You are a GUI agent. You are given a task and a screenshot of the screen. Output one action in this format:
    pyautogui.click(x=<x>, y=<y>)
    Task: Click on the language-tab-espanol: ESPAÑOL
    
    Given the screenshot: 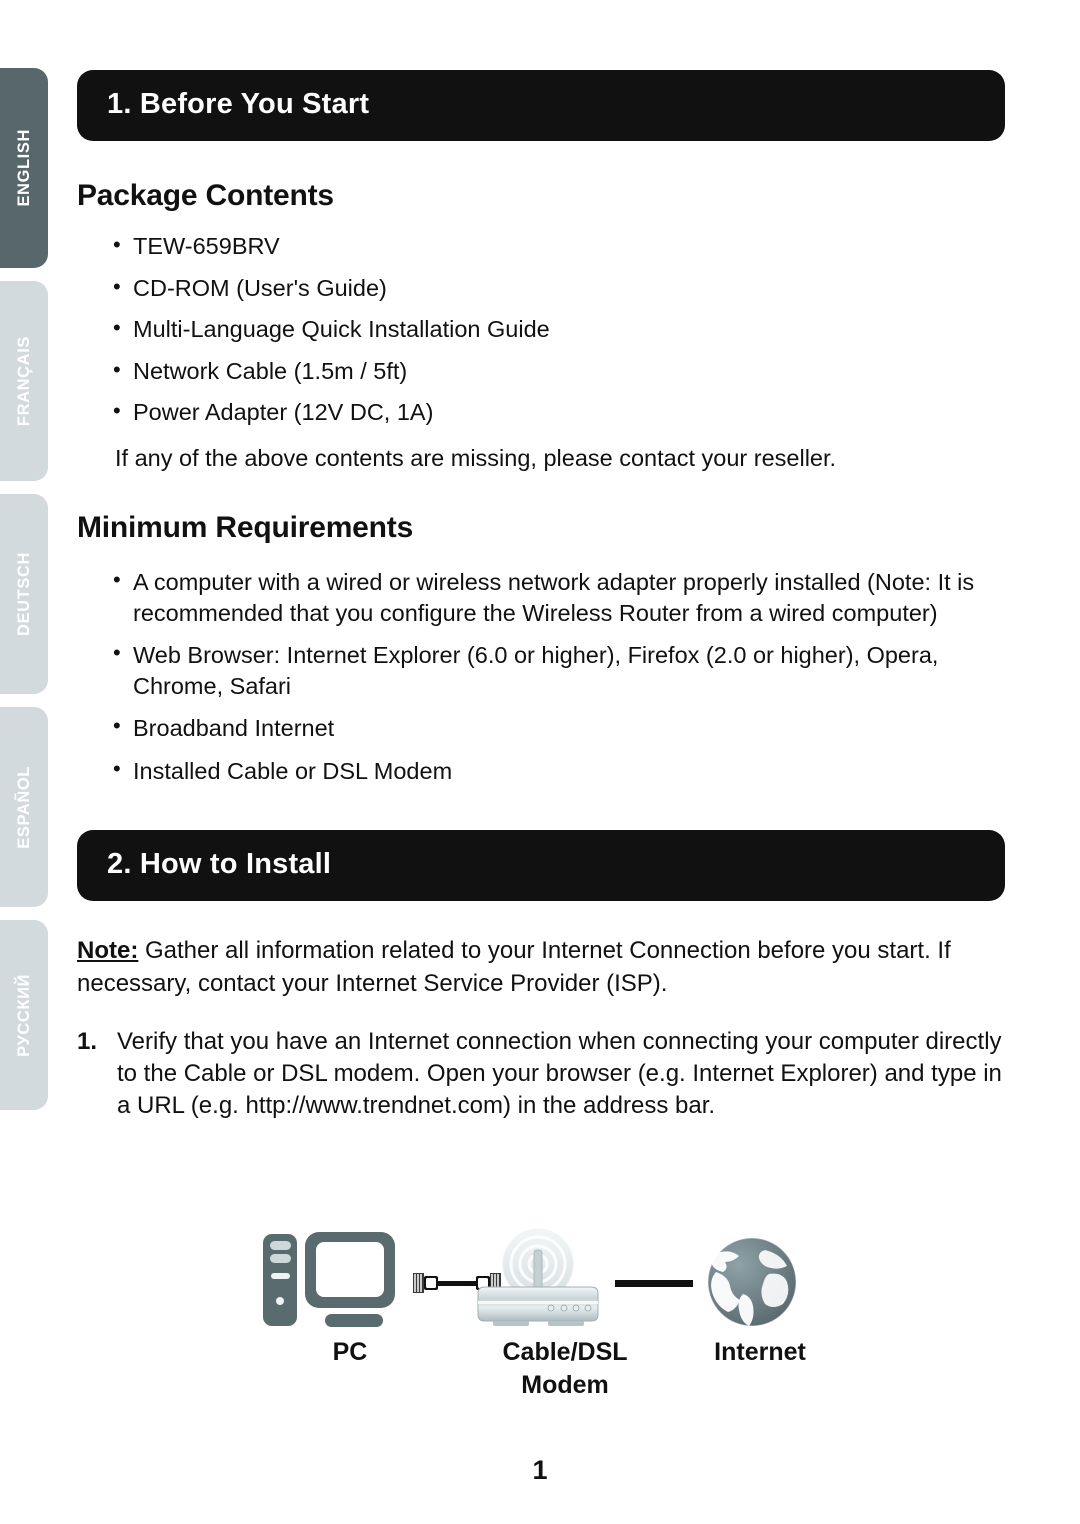 What is the action you would take?
    pyautogui.click(x=24, y=807)
    